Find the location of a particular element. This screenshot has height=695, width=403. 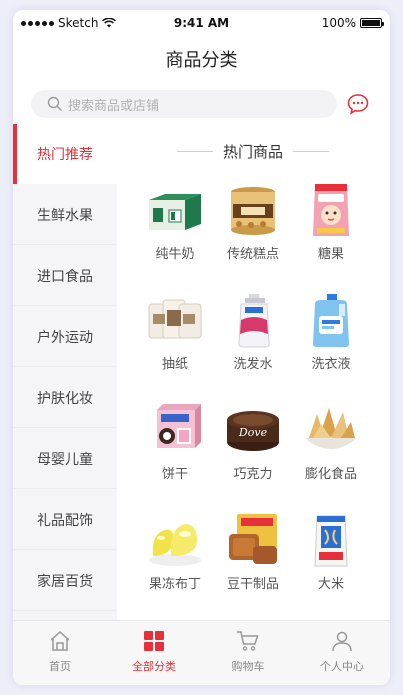

sidebar-item-label: 生鲜水果 is located at coordinates (65, 215).